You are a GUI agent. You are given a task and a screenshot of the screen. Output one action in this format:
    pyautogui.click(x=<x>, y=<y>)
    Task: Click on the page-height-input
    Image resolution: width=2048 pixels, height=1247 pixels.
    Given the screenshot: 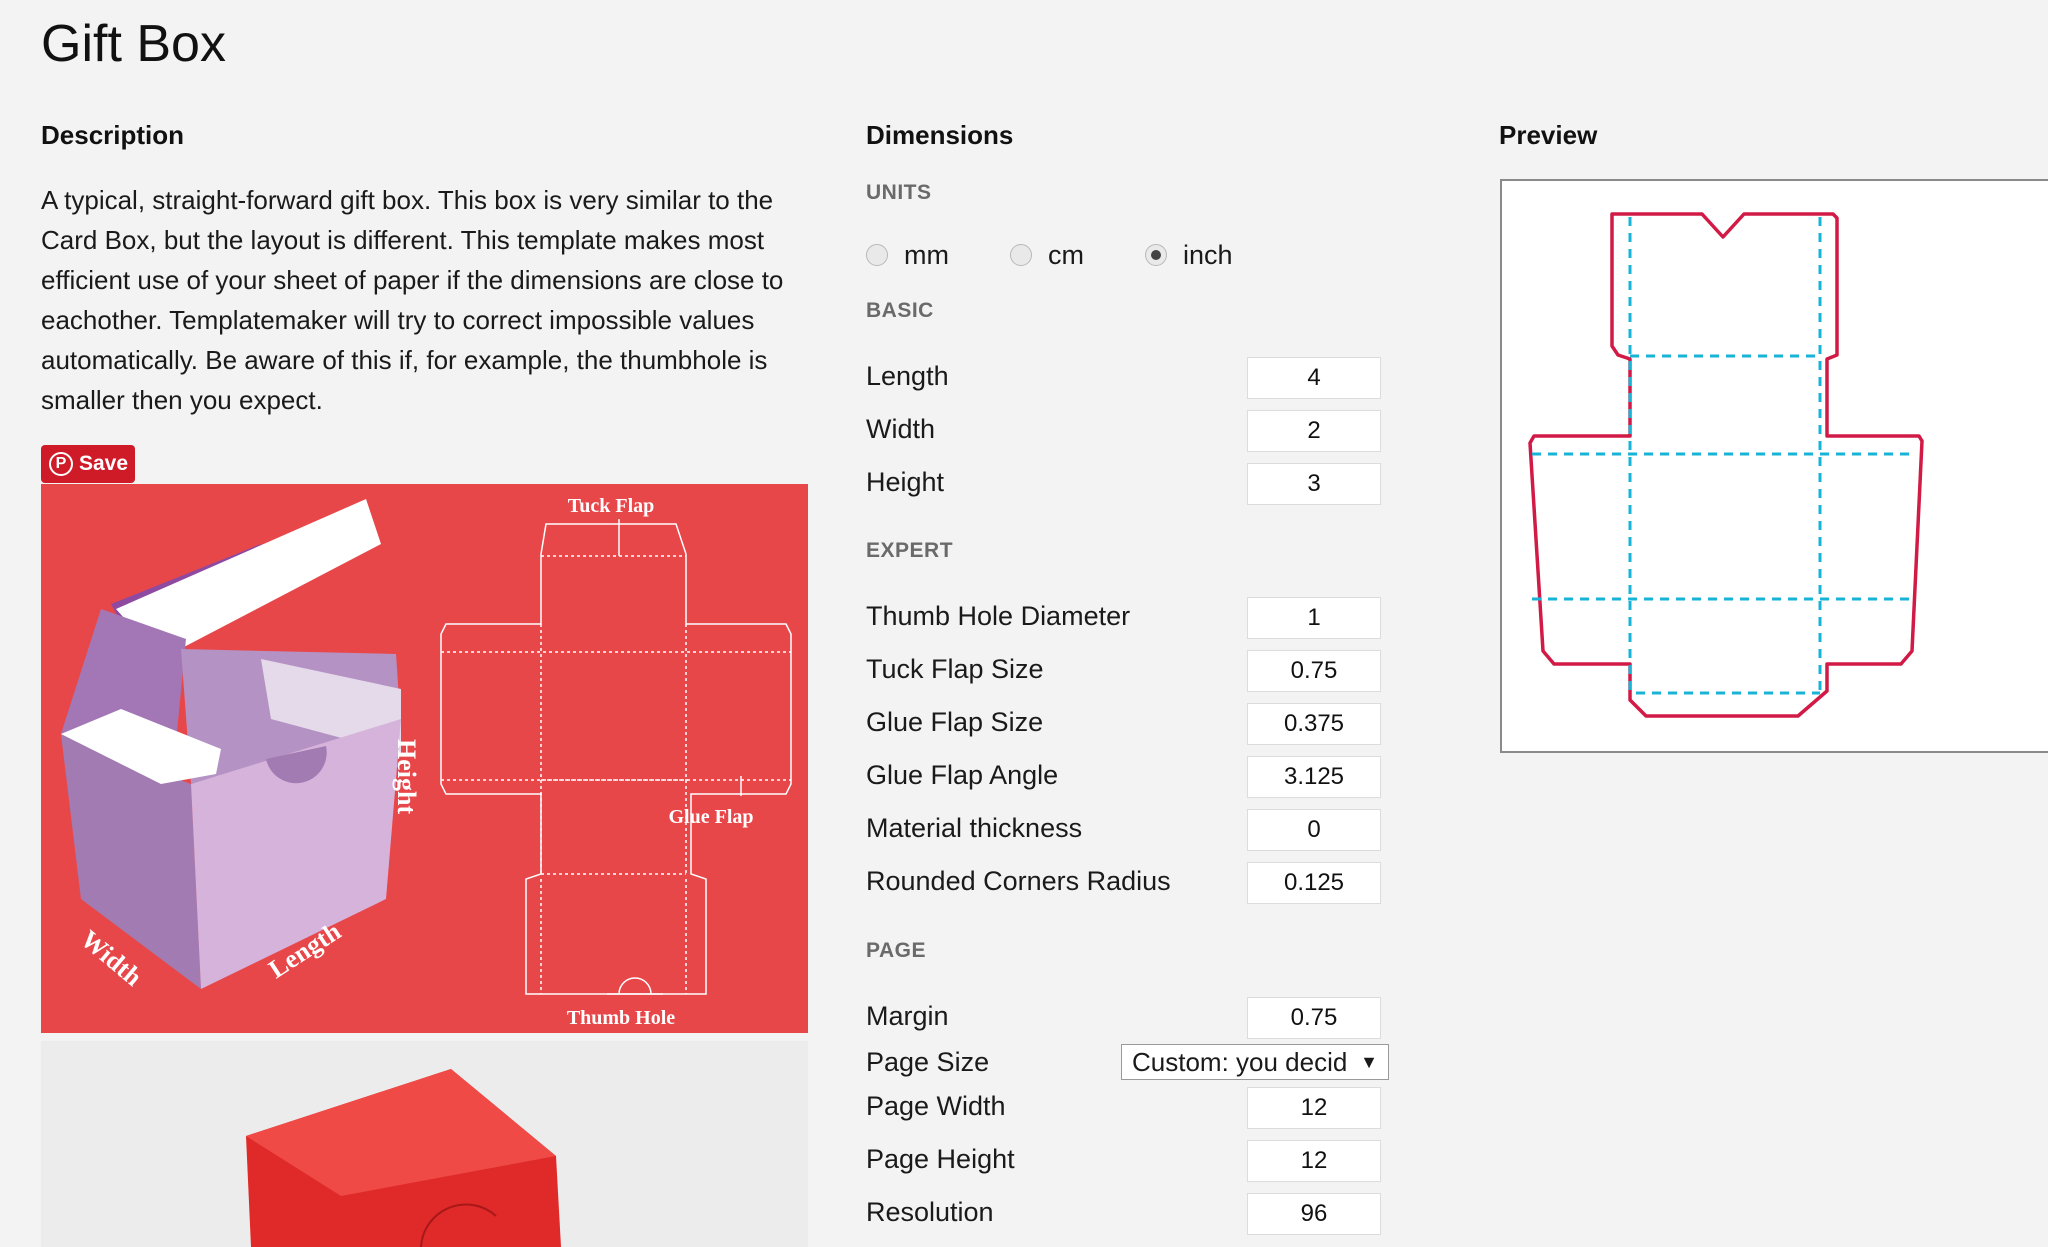 What is the action you would take?
    pyautogui.click(x=1314, y=1161)
    